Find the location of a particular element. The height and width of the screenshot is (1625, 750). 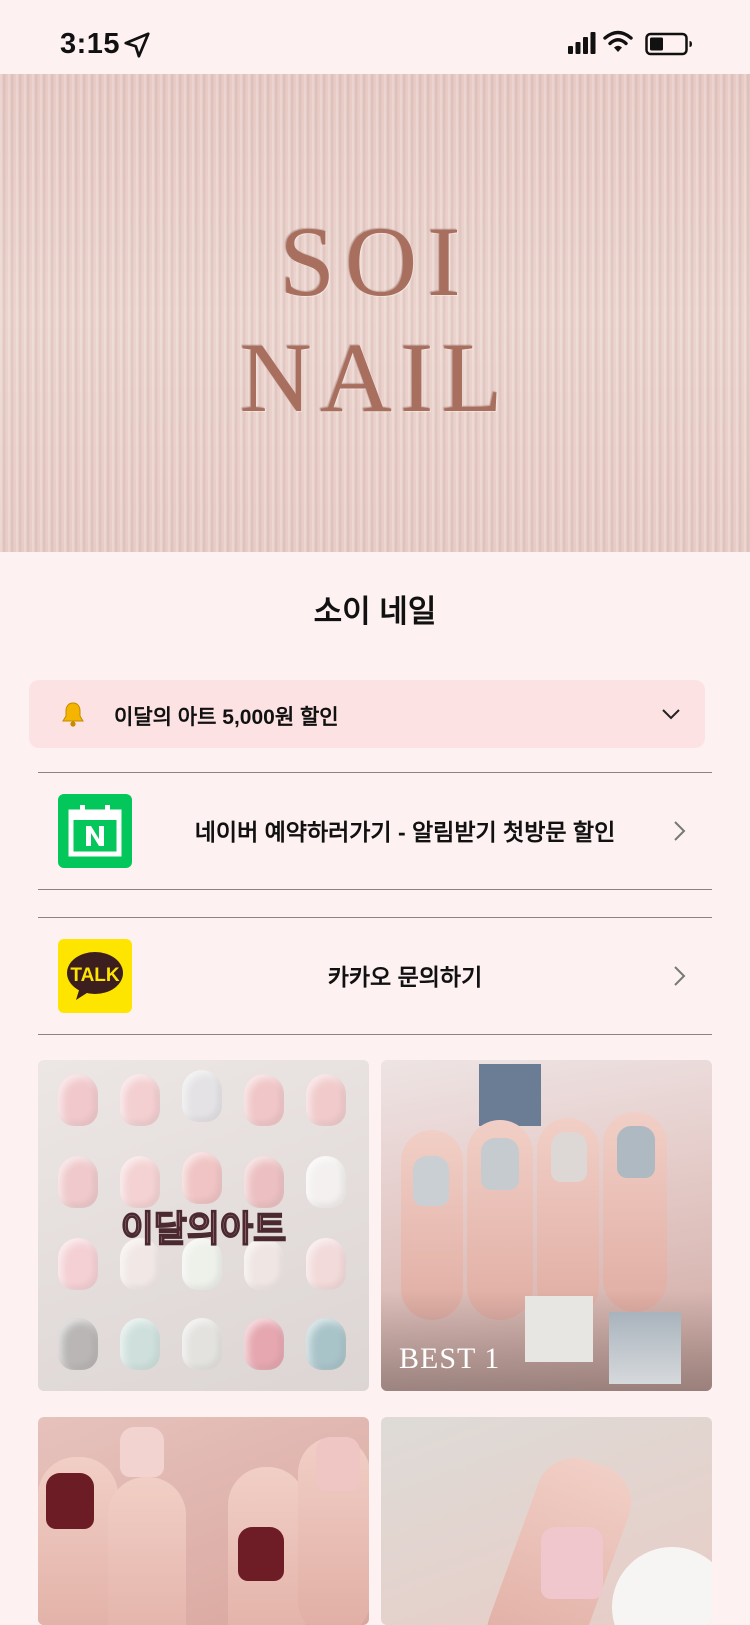

status-time: 3:15 is located at coordinates (90, 44).